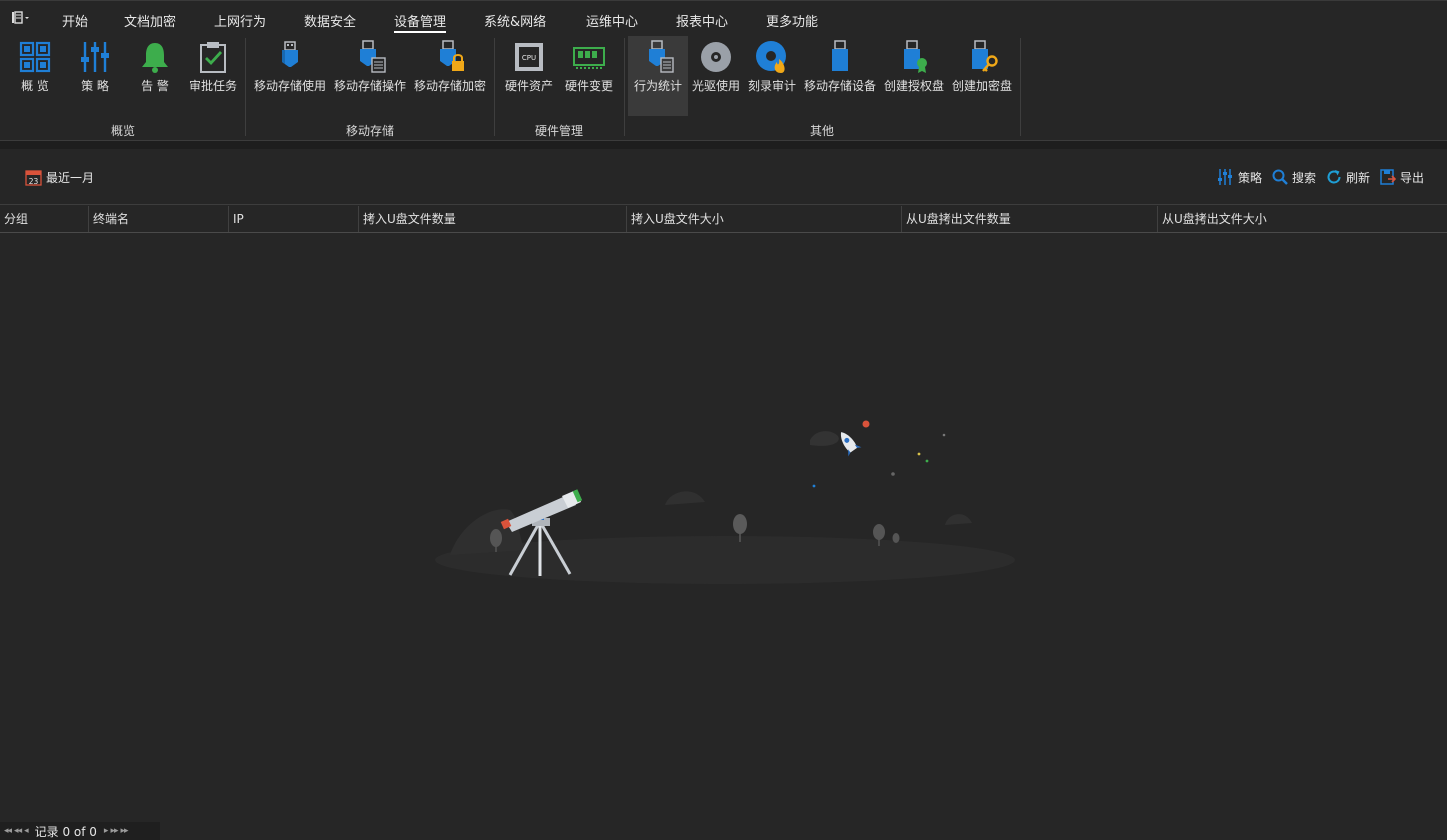 This screenshot has height=840, width=1447. What do you see at coordinates (851, 444) in the screenshot?
I see `rocket-illustration` at bounding box center [851, 444].